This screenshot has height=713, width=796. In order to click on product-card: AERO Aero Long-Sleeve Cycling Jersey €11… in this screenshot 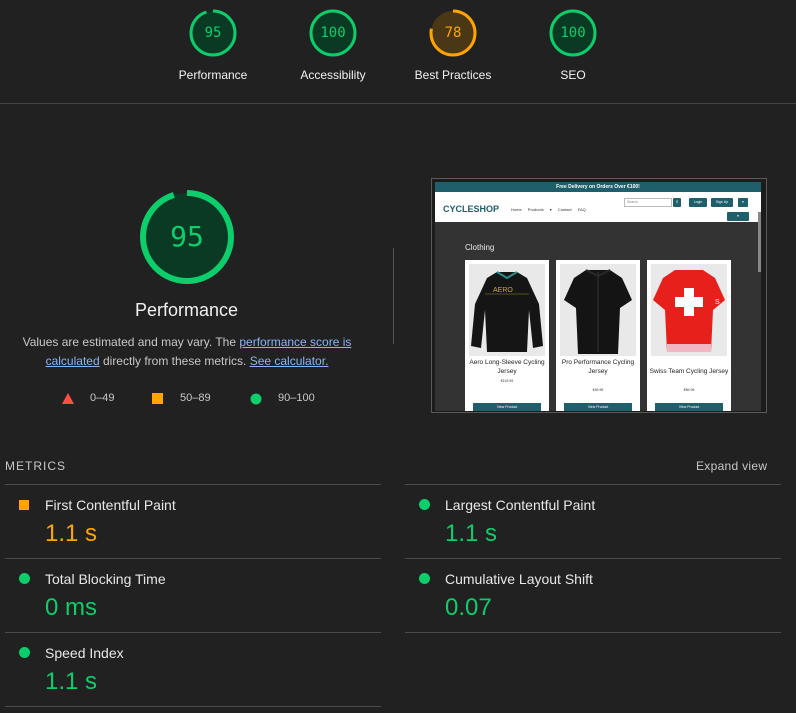, I will do `click(507, 335)`.